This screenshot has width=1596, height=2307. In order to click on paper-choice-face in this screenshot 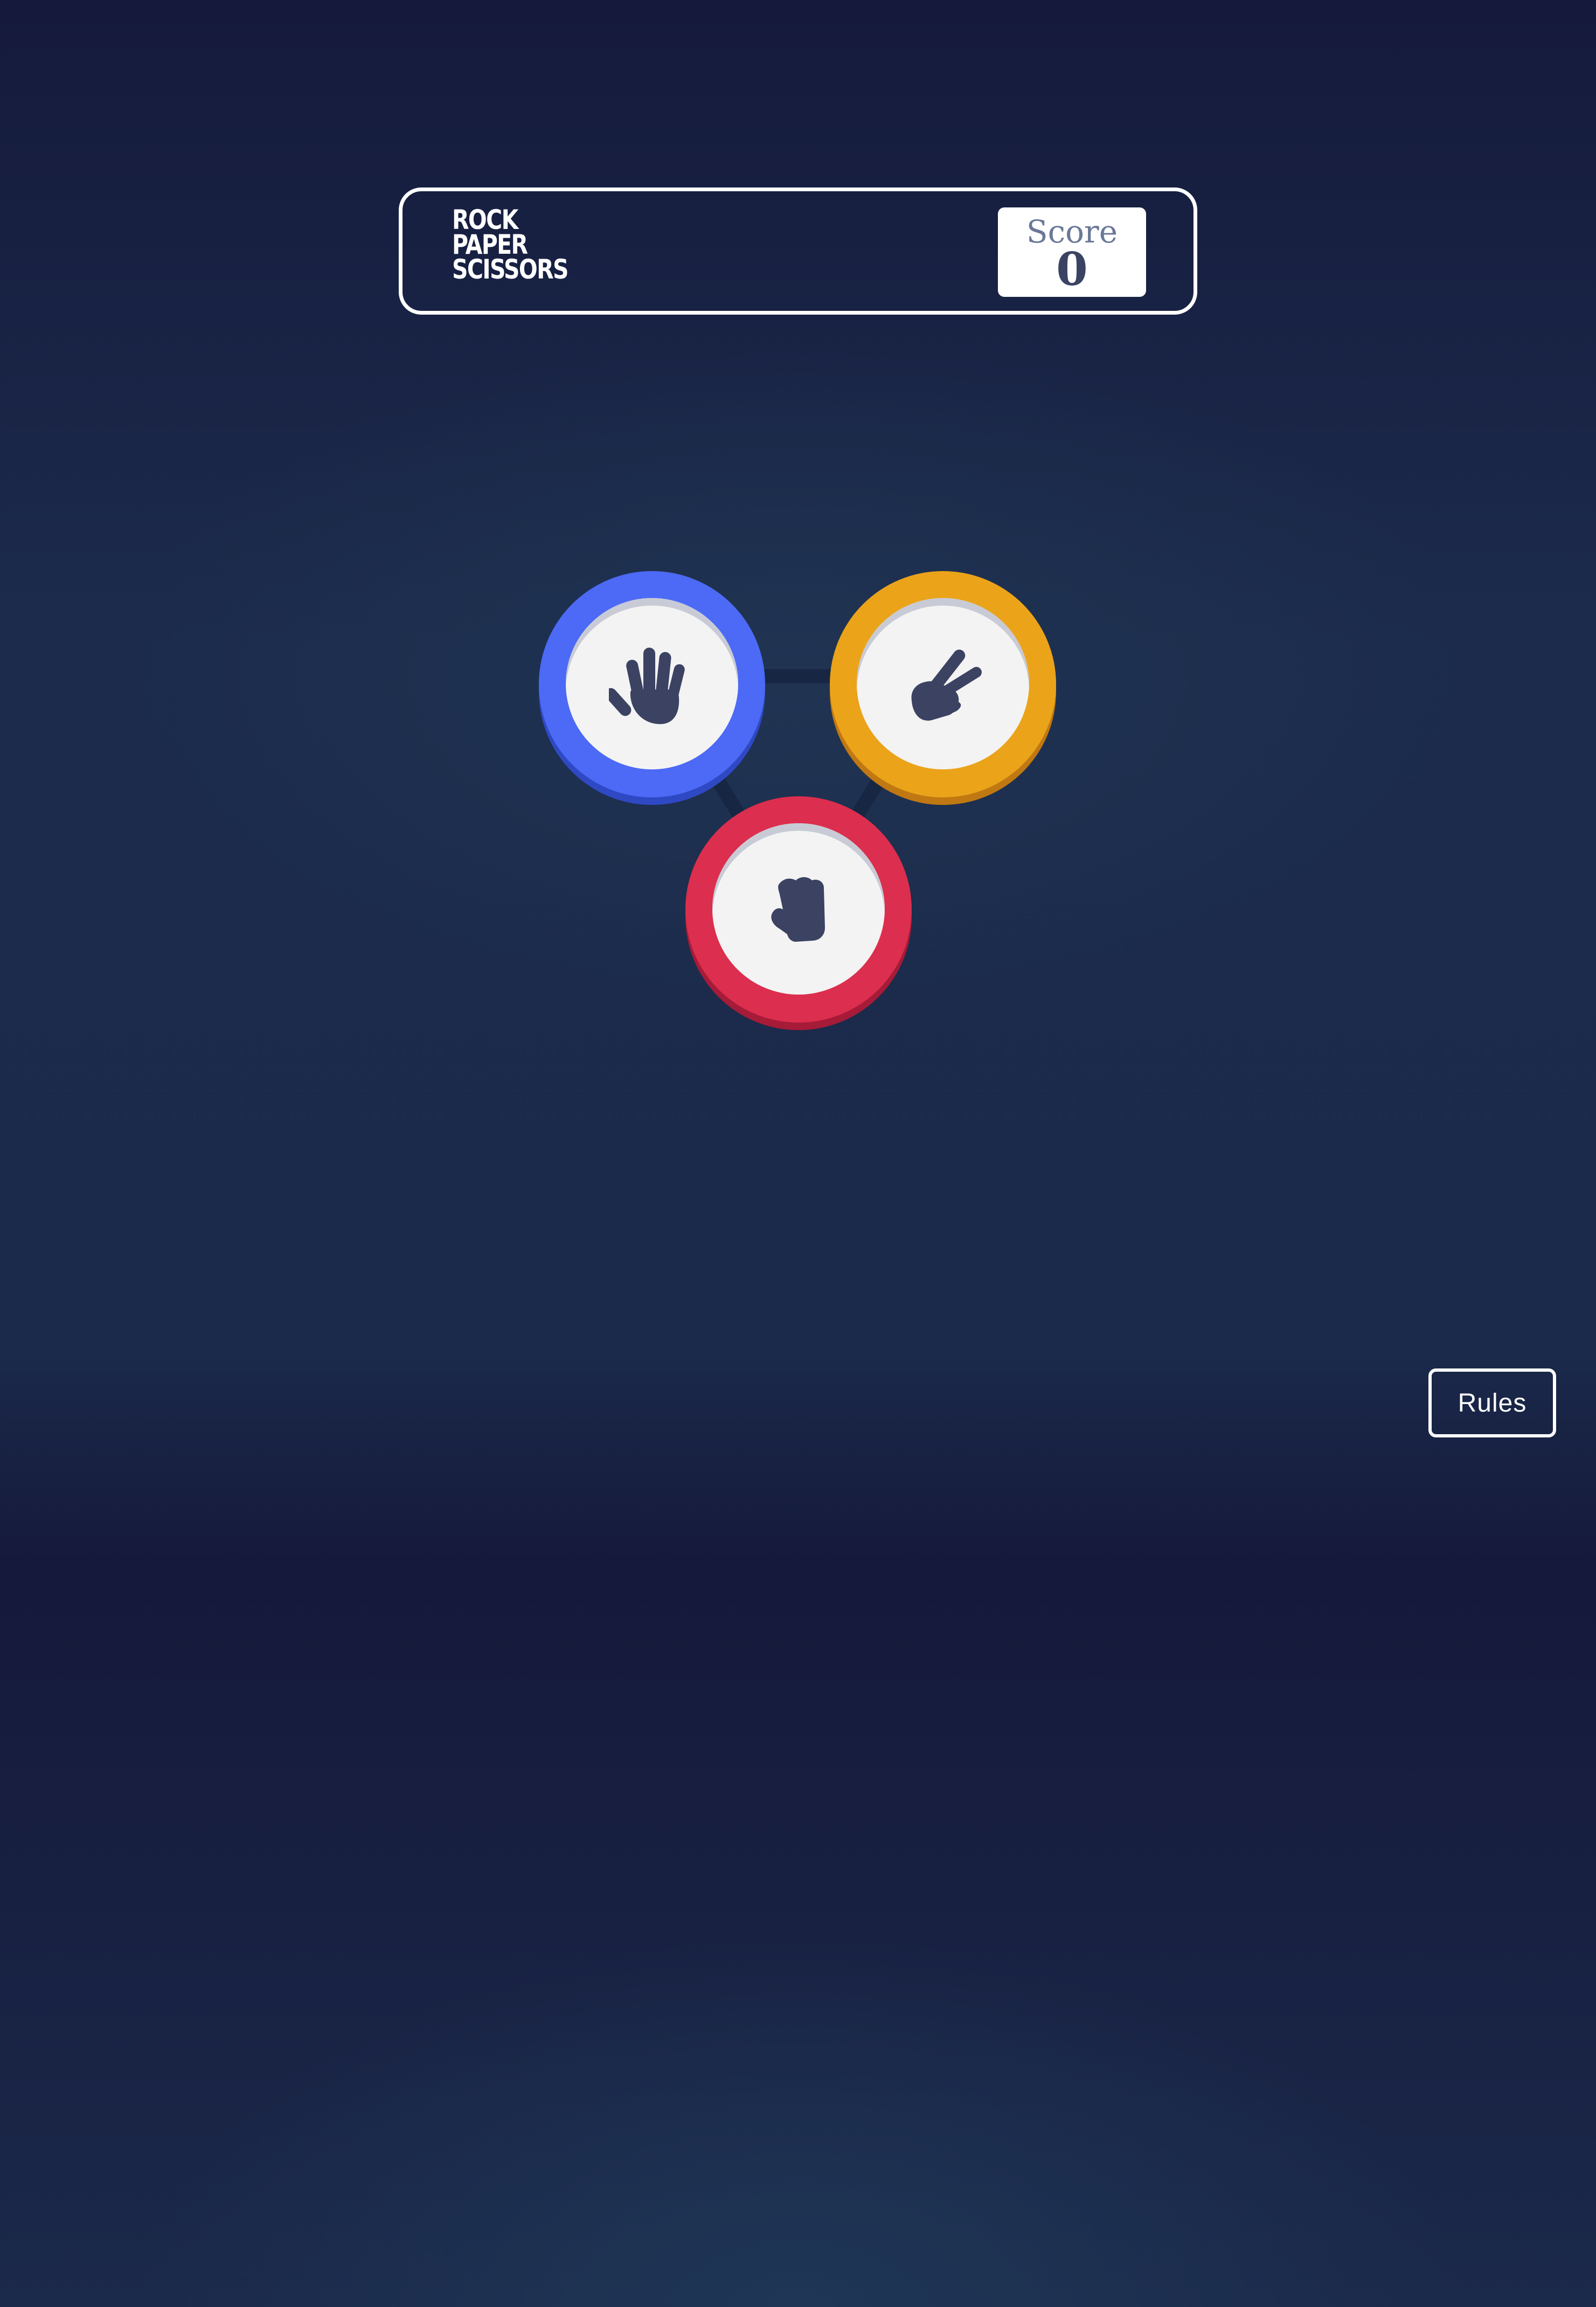, I will do `click(652, 683)`.